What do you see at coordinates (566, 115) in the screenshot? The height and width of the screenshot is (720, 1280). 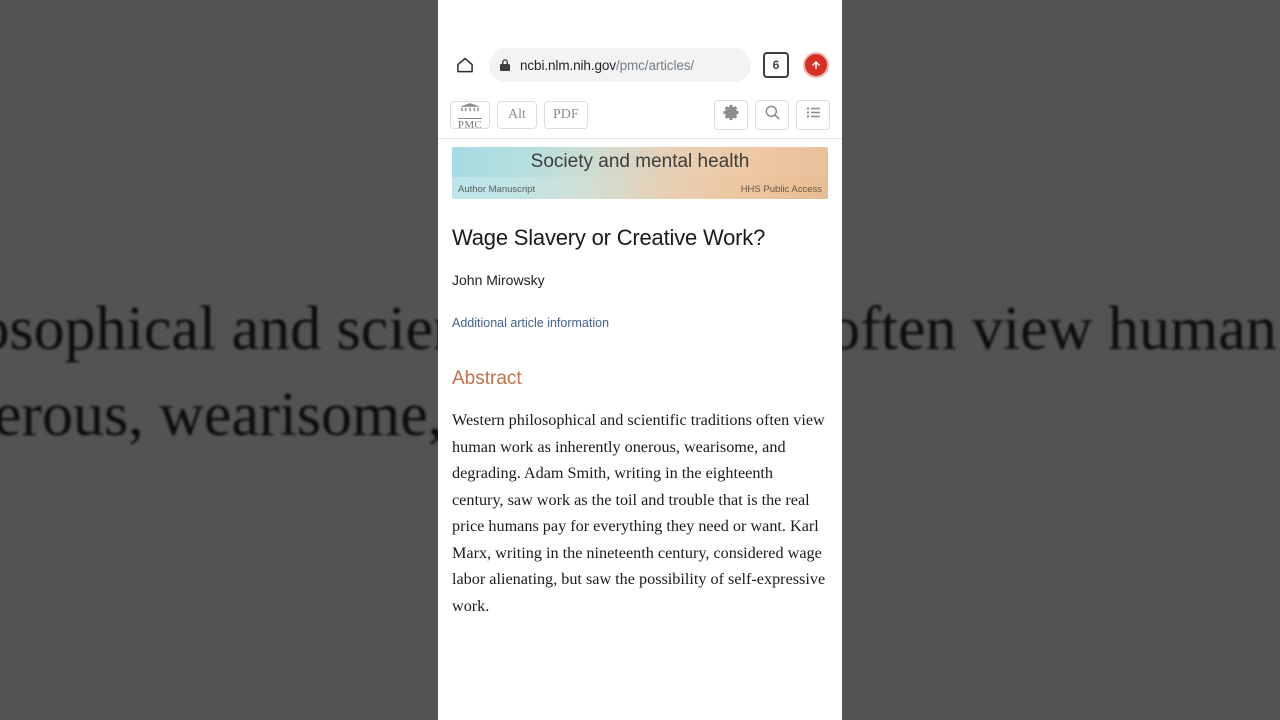 I see `pdf-button: PDF` at bounding box center [566, 115].